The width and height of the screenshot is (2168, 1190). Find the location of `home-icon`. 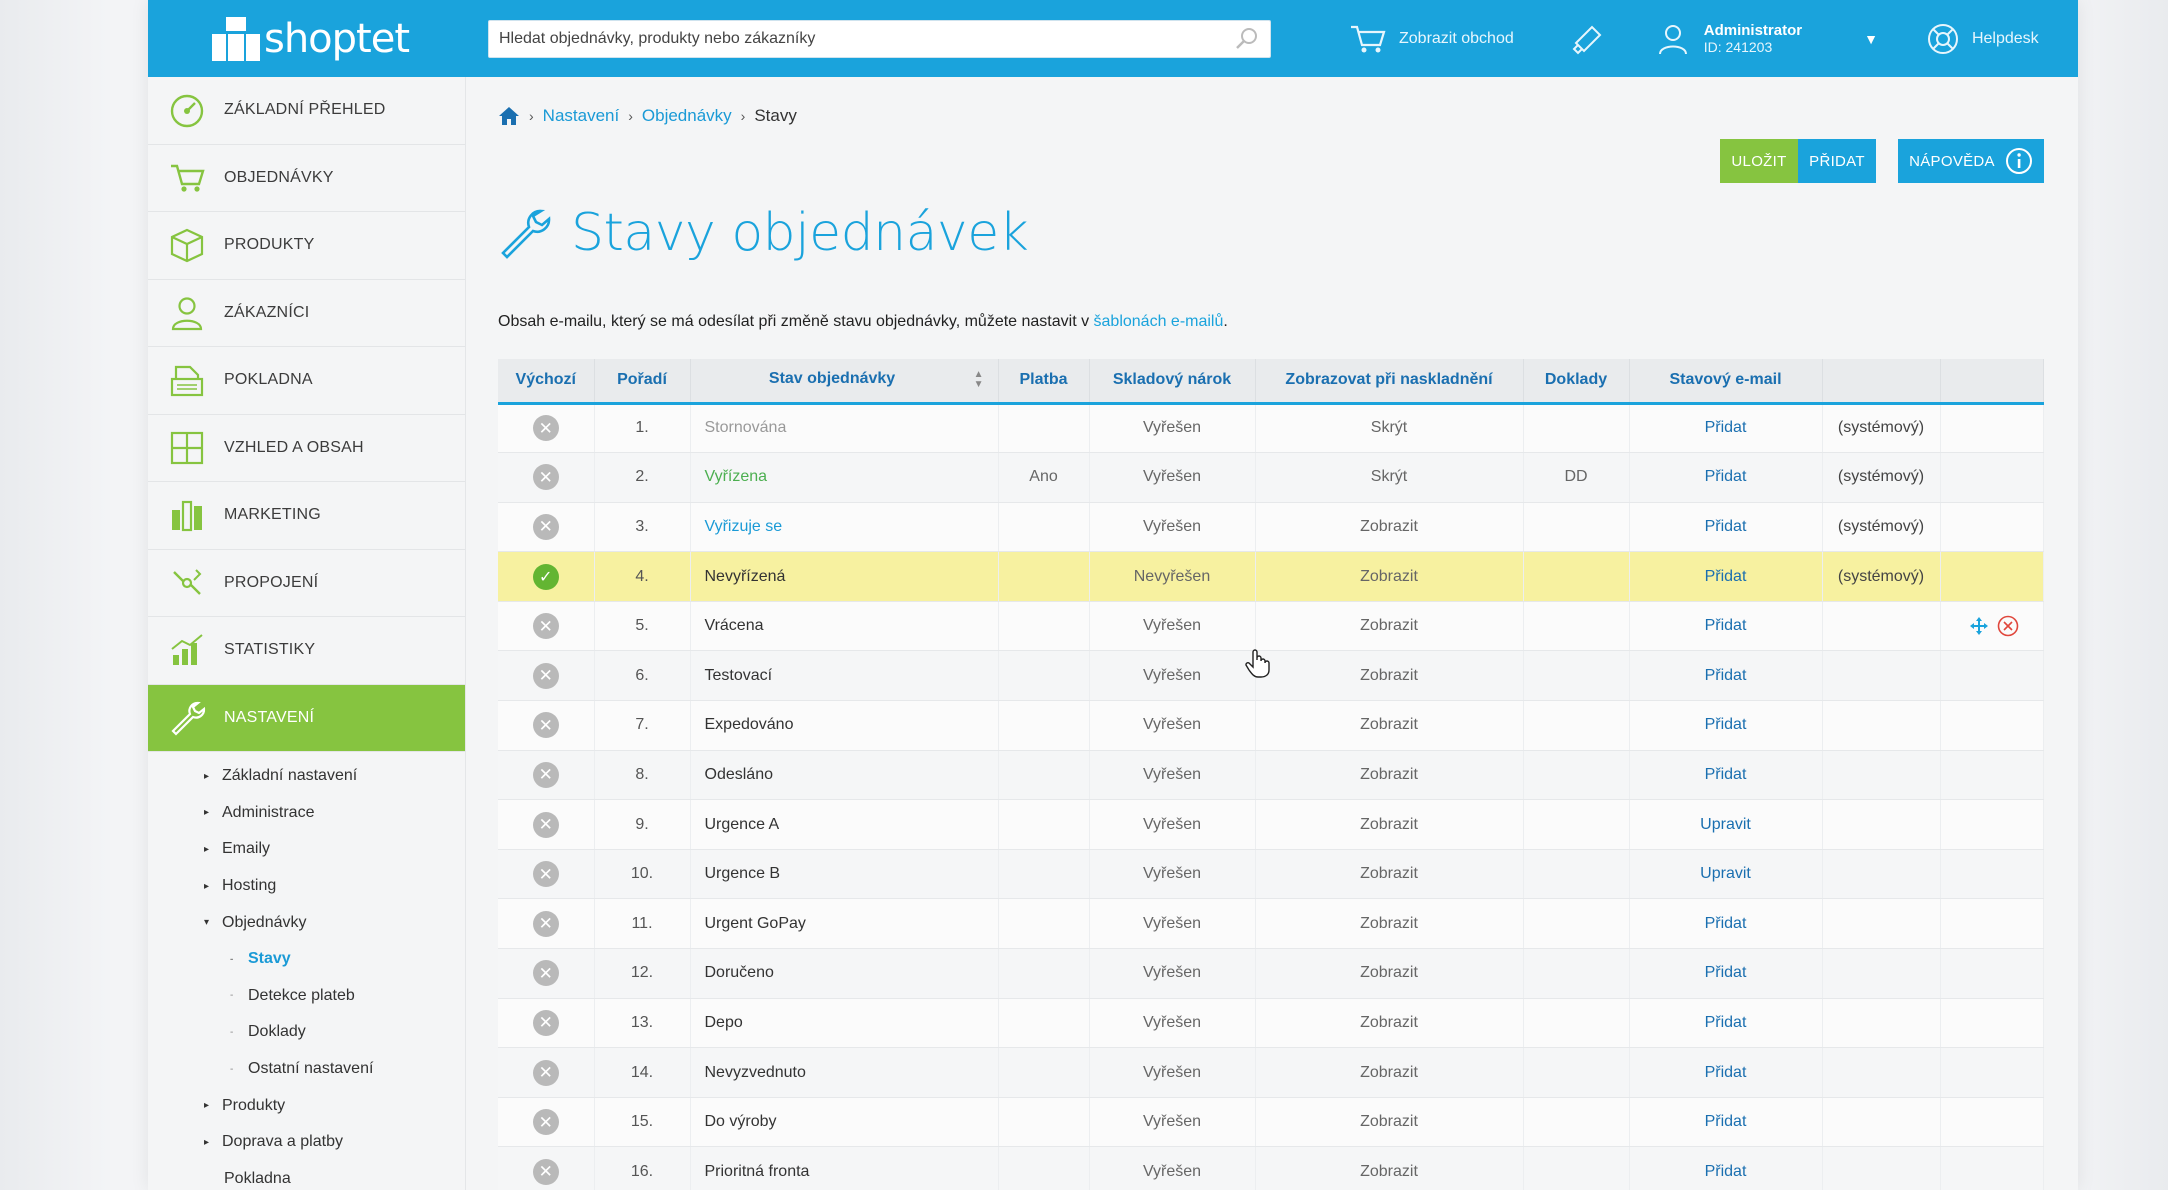

home-icon is located at coordinates (509, 116).